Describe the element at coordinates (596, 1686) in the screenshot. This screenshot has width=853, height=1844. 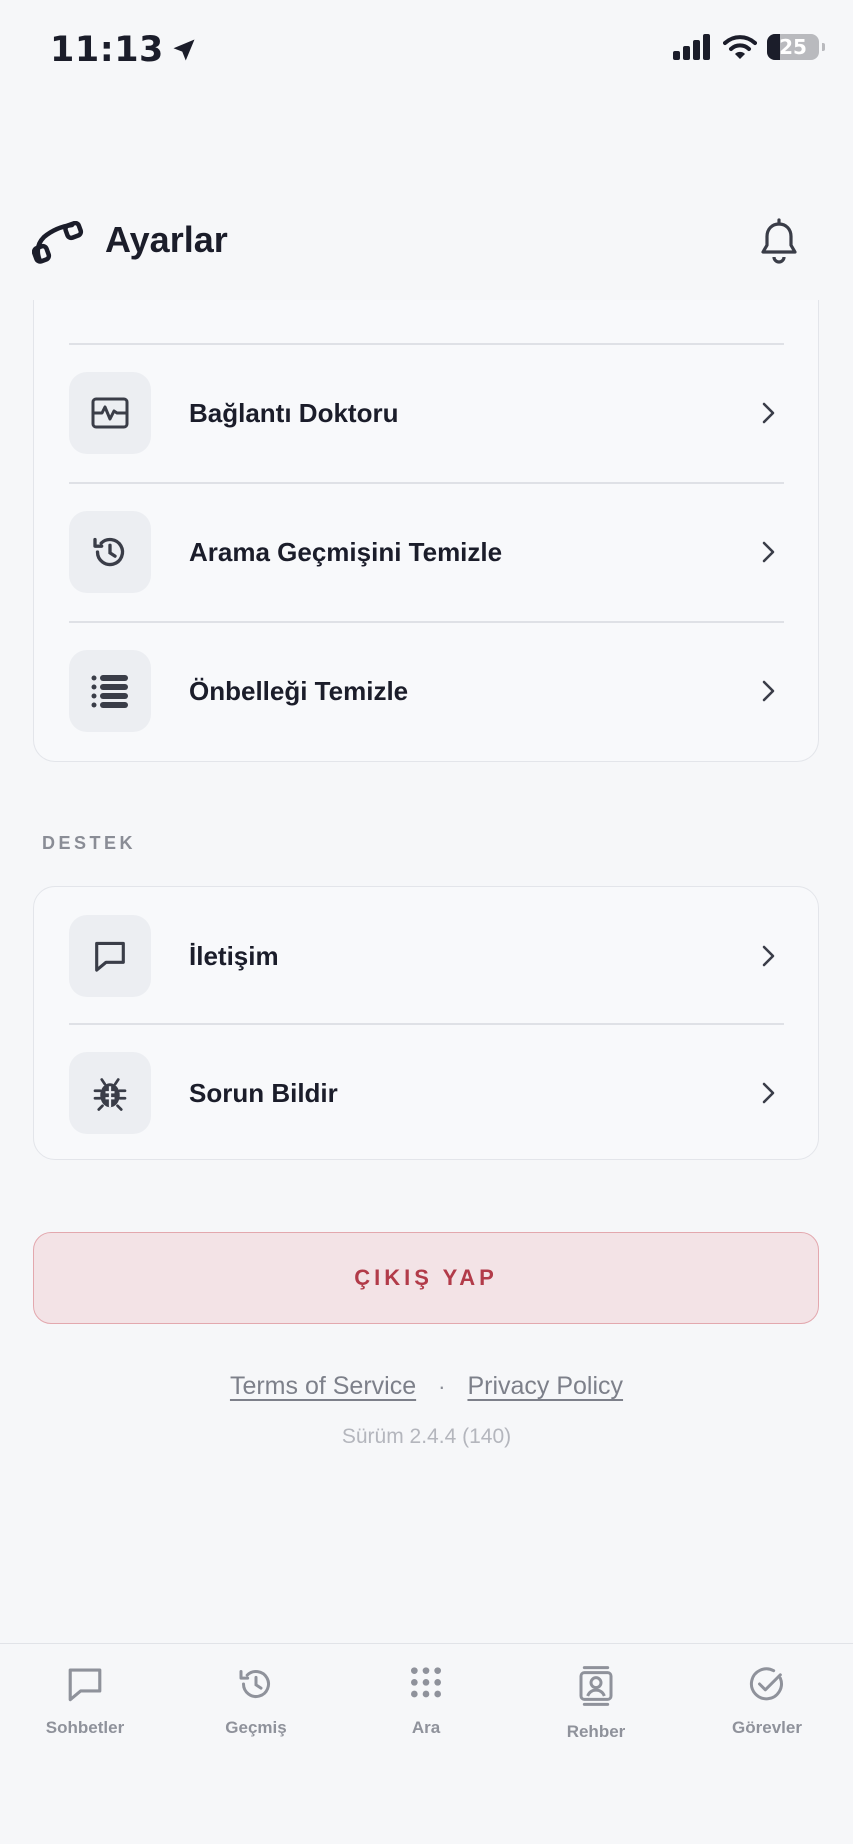
I see `contacts-icon` at that location.